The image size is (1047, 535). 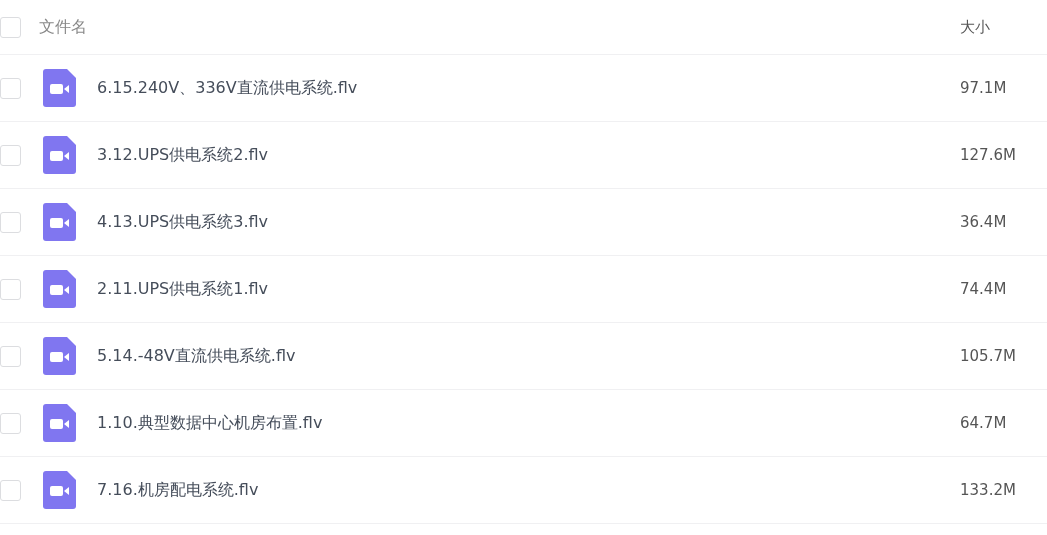 What do you see at coordinates (210, 423) in the screenshot?
I see `file-name: 1.10.典型数据中心机房布置.flv` at bounding box center [210, 423].